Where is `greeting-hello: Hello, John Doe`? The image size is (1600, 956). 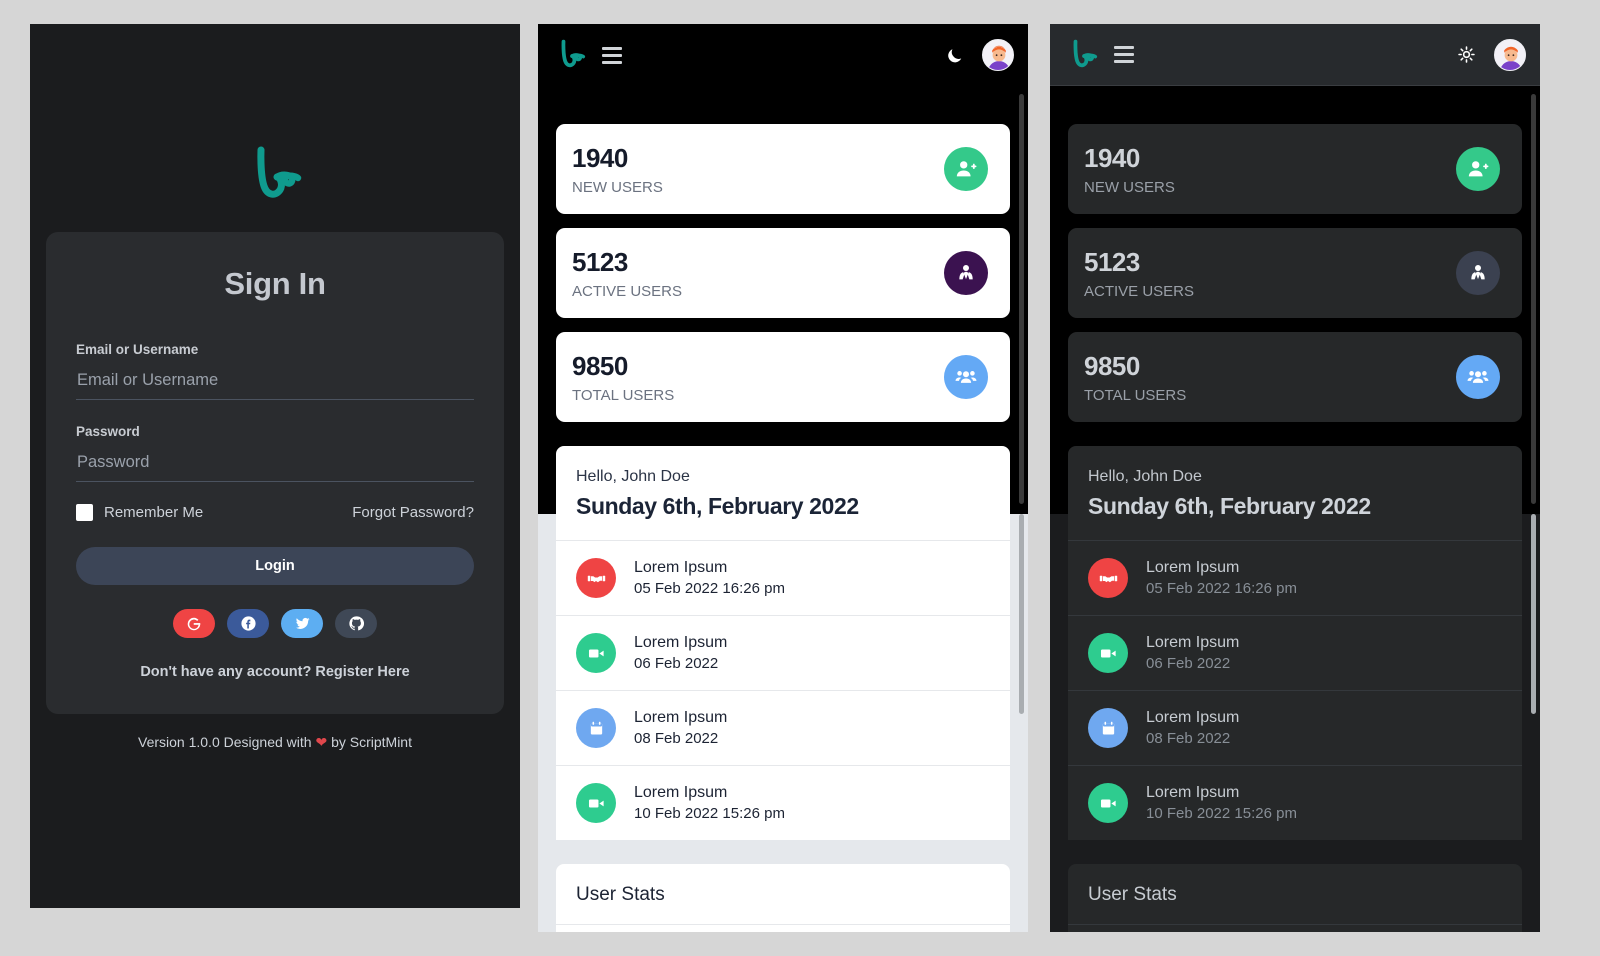
greeting-hello: Hello, John Doe is located at coordinates (1145, 476).